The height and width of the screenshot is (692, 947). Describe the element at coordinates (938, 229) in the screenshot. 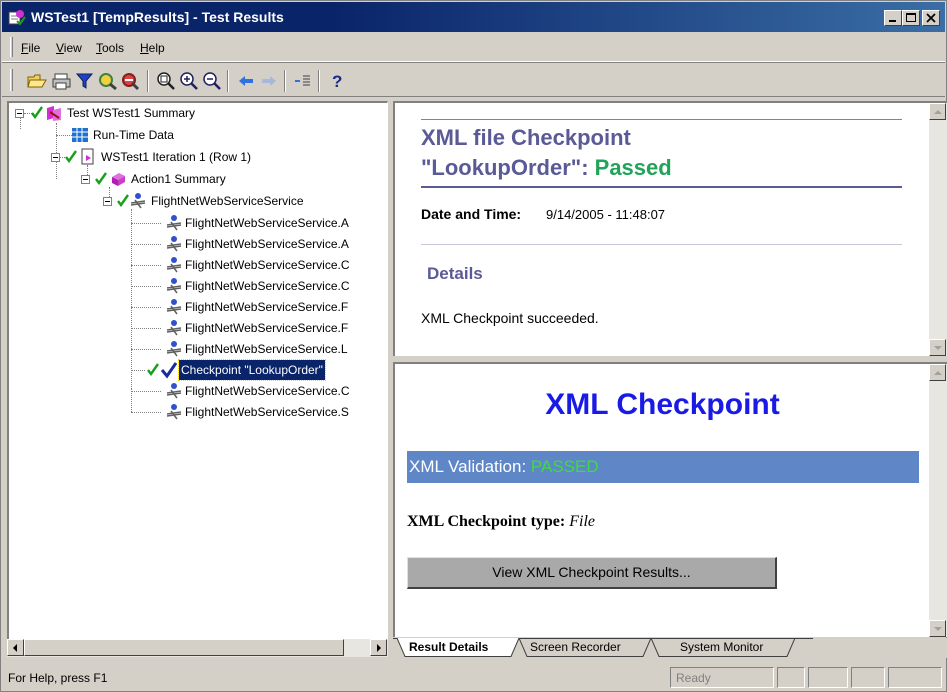

I see `summary-vertical-scrollbar` at that location.